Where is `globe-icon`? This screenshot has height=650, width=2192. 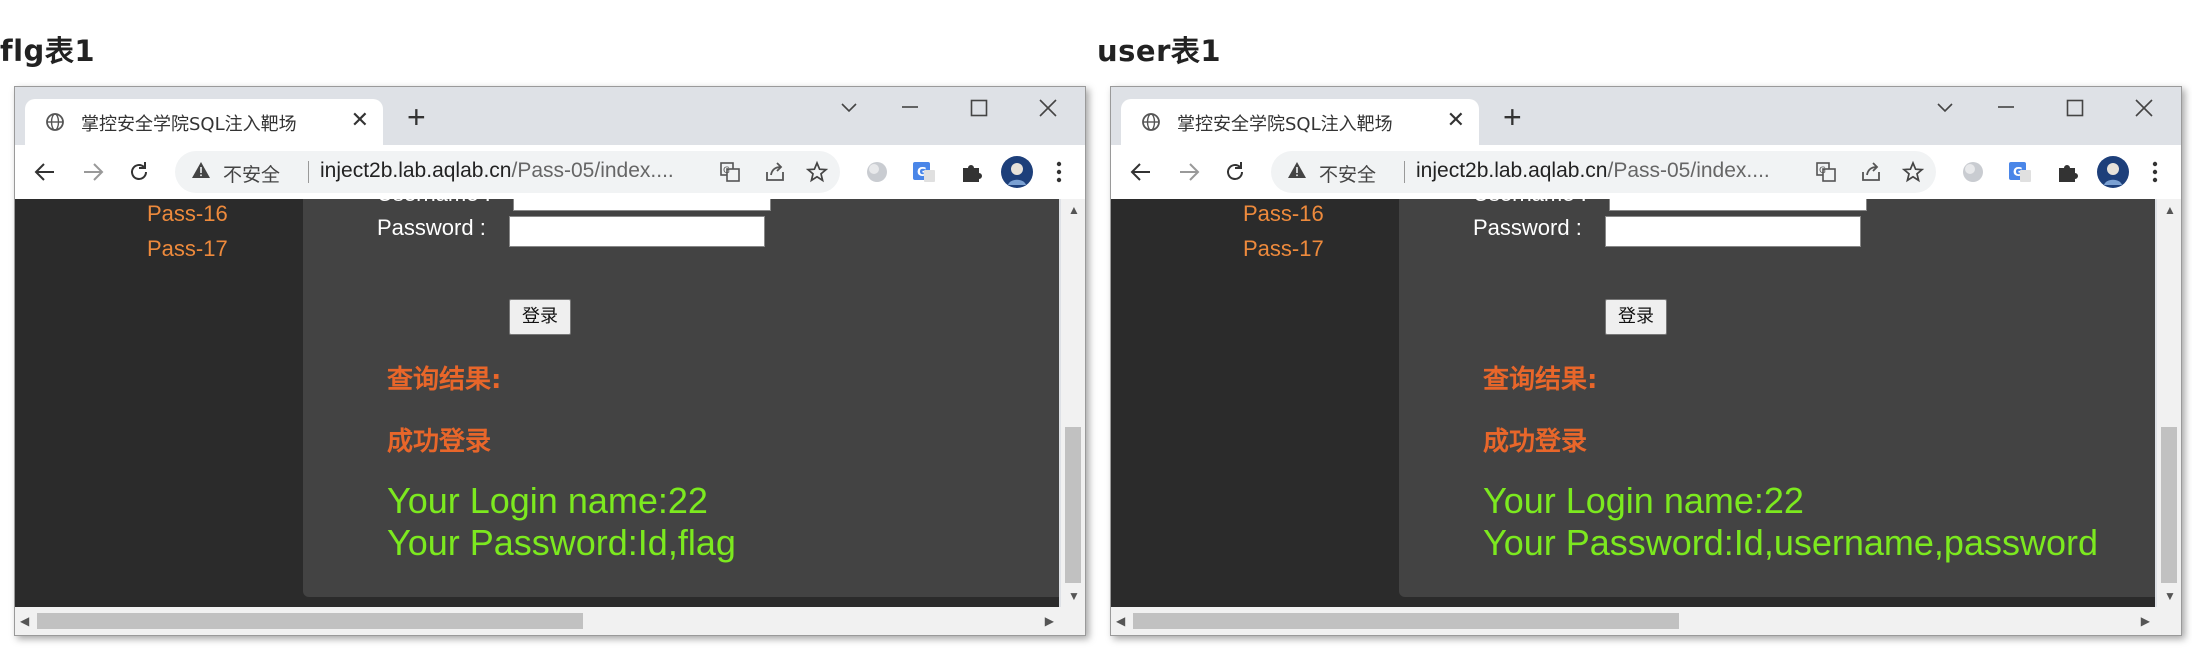
globe-icon is located at coordinates (1151, 122).